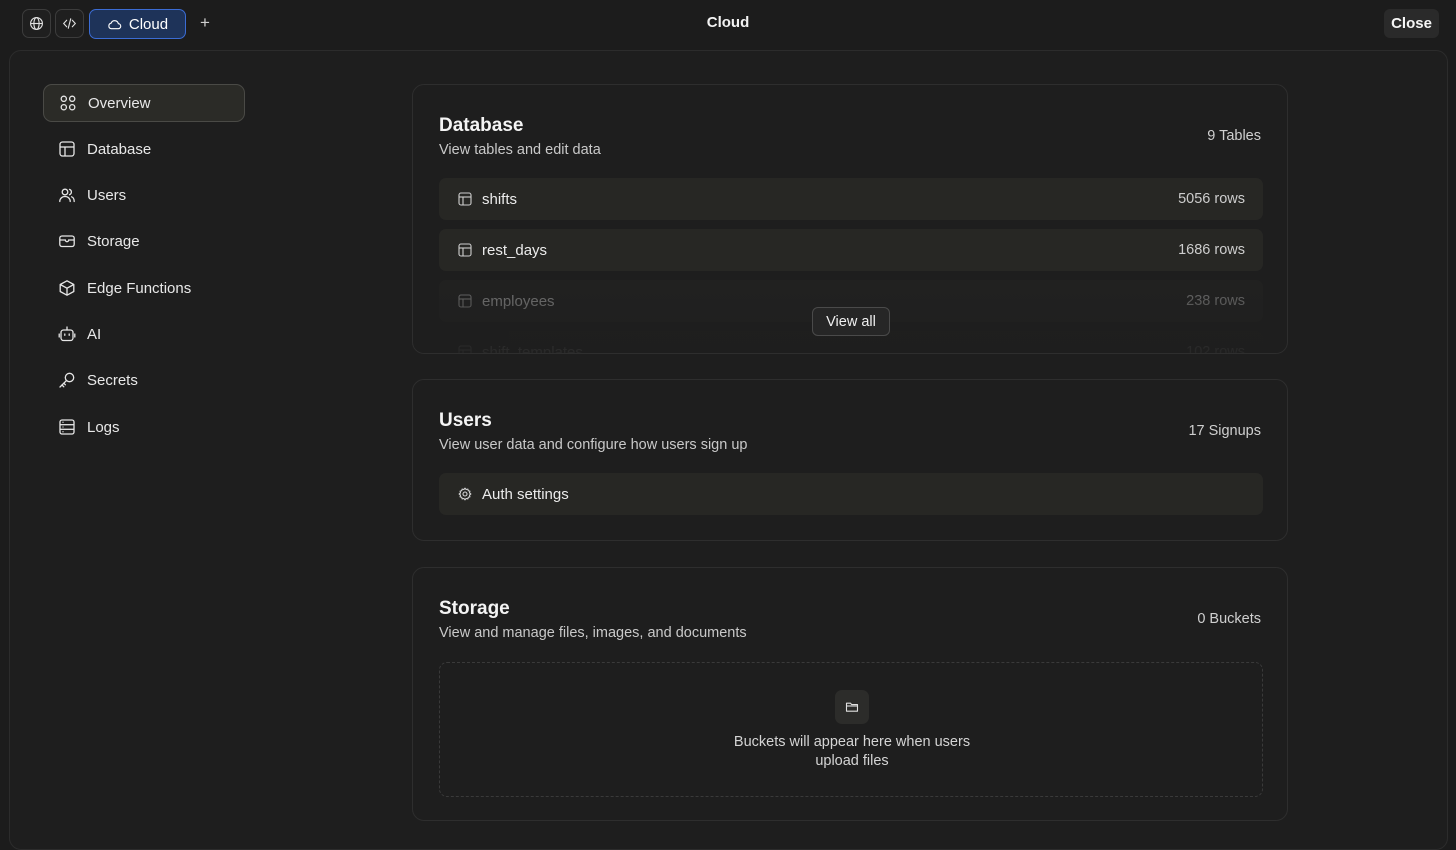 Image resolution: width=1456 pixels, height=850 pixels. What do you see at coordinates (851, 494) in the screenshot?
I see `auth-settings-row: Auth settings` at bounding box center [851, 494].